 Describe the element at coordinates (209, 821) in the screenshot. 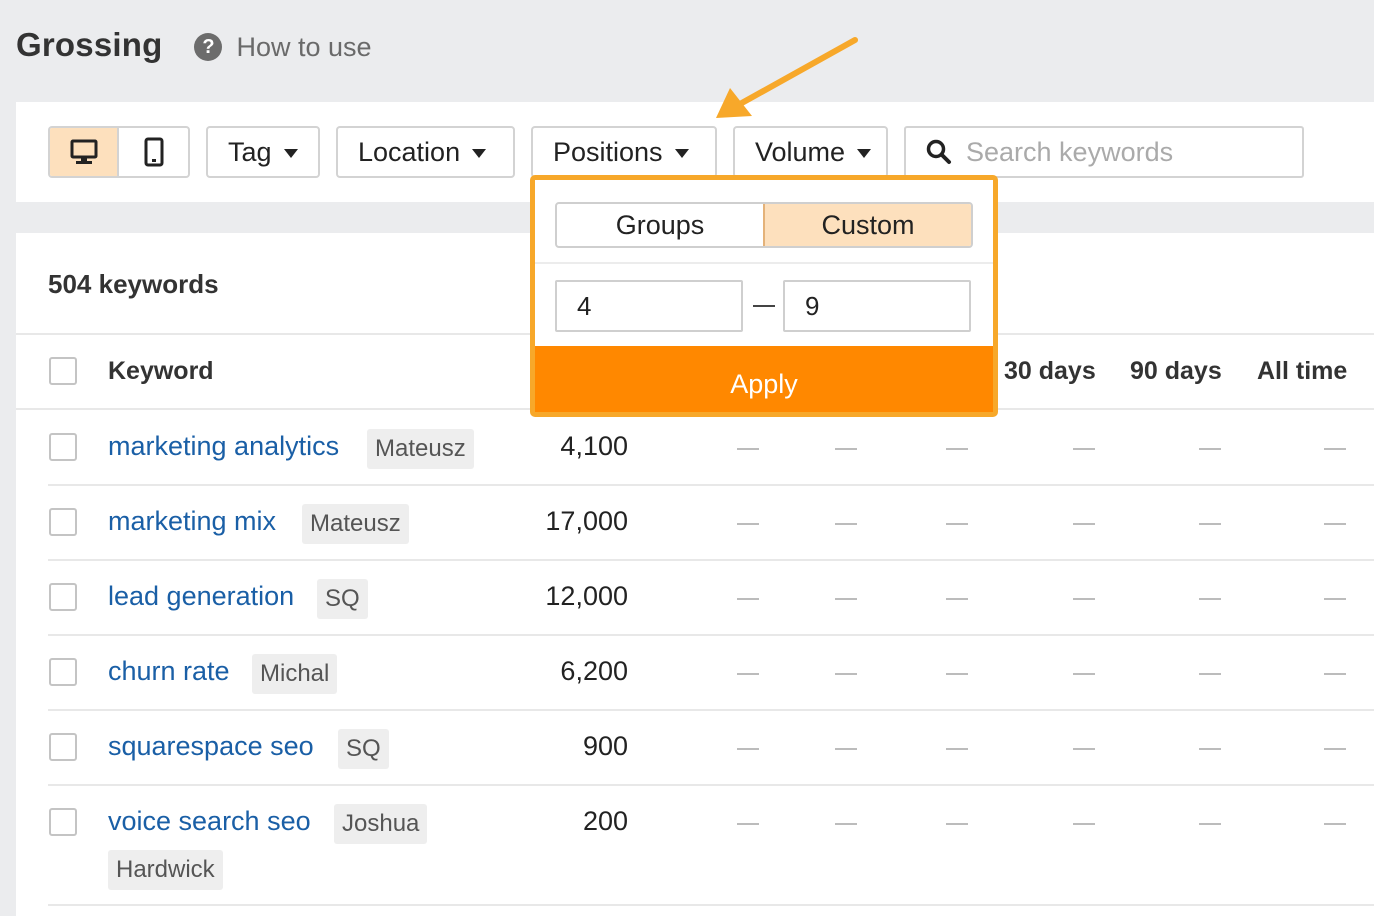

I see `keyword-link: voice search seo` at that location.